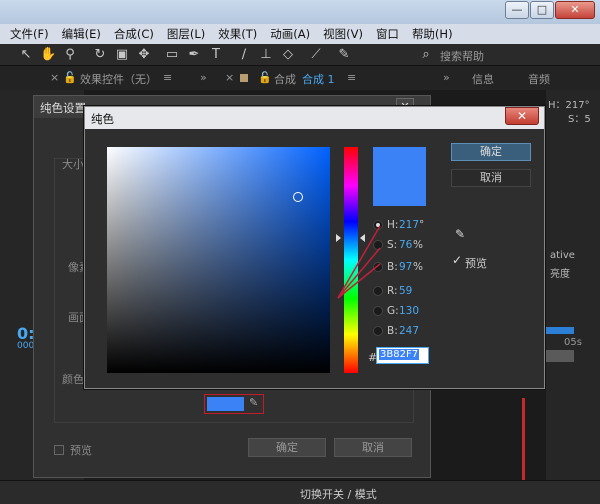  Describe the element at coordinates (73, 164) in the screenshot. I see `size-label: 大小` at that location.